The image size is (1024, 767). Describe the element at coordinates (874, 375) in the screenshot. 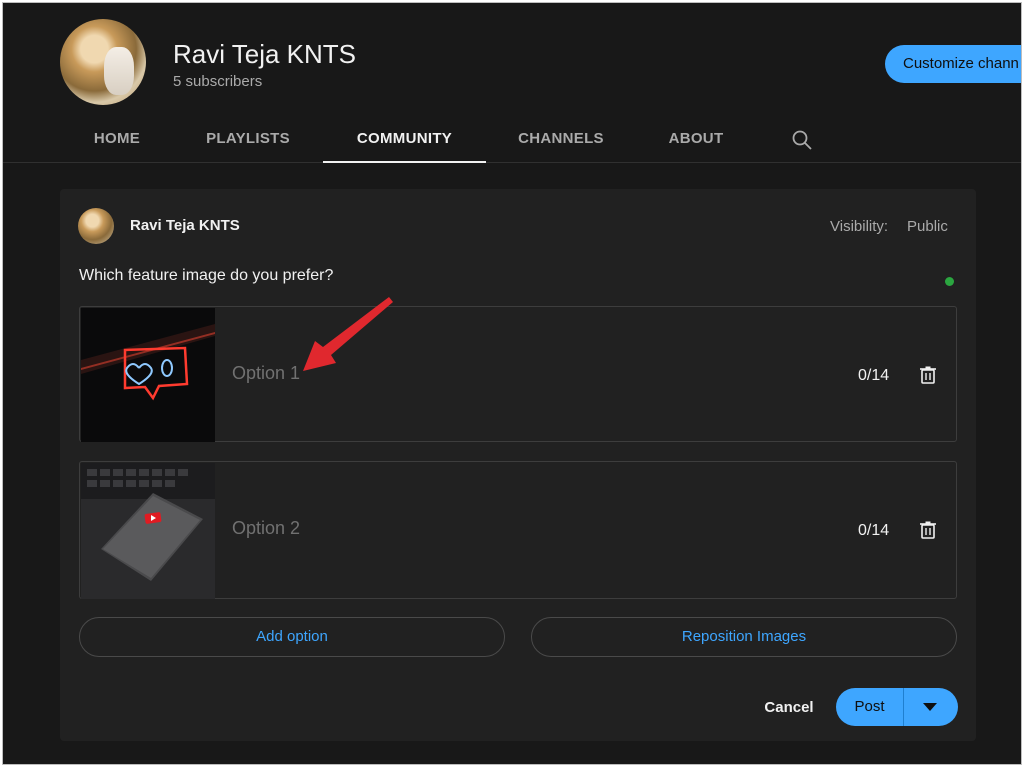

I see `option-1-char-count: 0/14` at that location.